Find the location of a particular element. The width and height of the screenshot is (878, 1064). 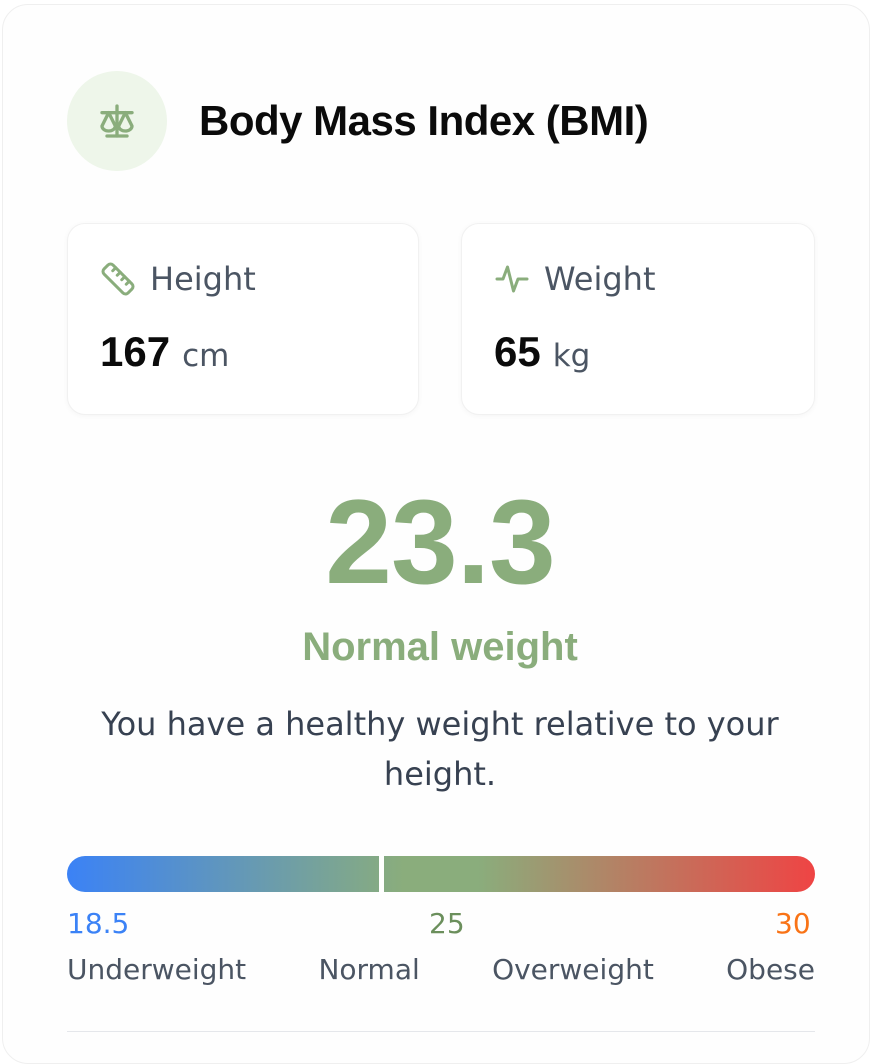

height-metric-card: Height 167 cm is located at coordinates (243, 319).